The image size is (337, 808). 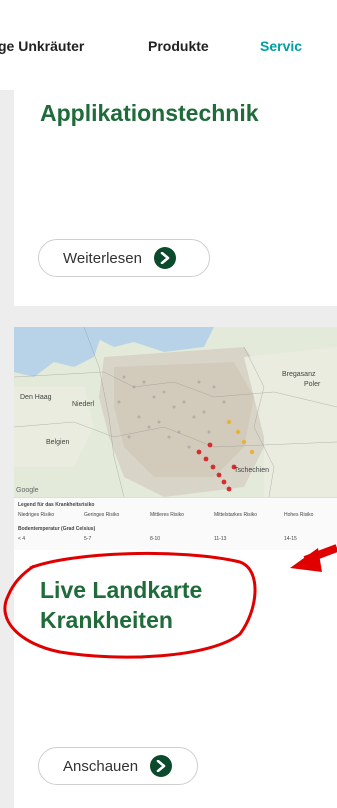 I want to click on map-label-bregasanz: Bregasanz, so click(x=299, y=374).